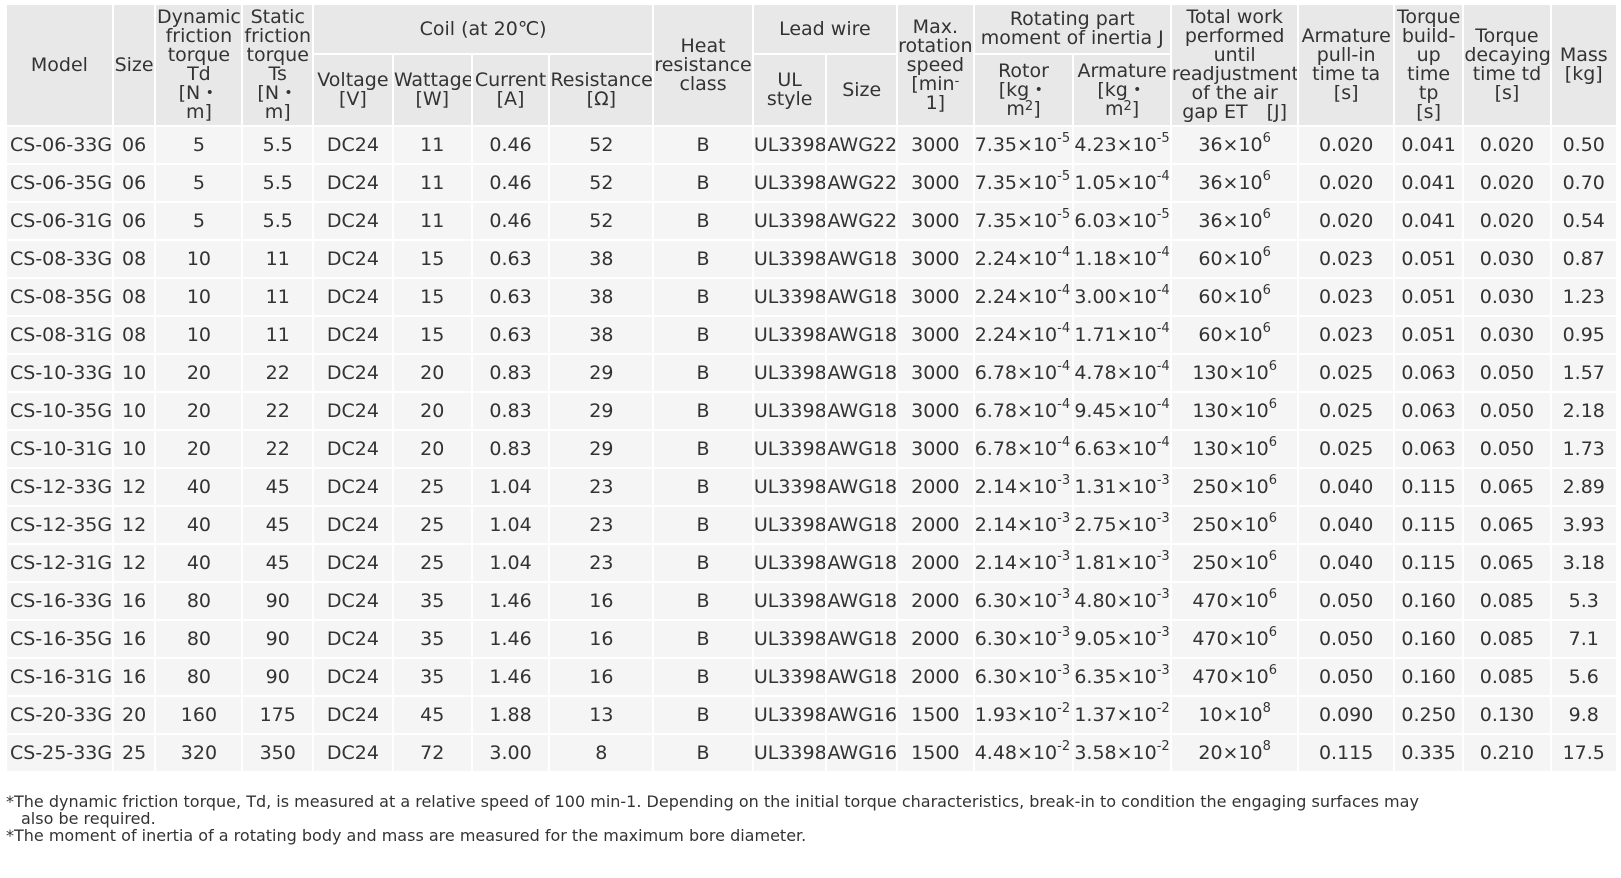 The image size is (1621, 878). Describe the element at coordinates (277, 677) in the screenshot. I see `cell-static-torque: 90` at that location.